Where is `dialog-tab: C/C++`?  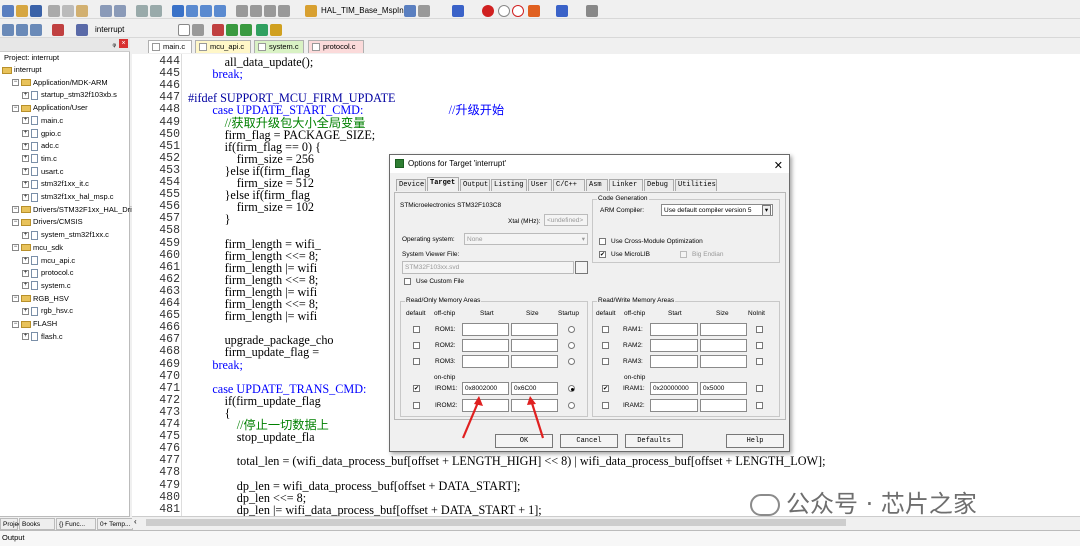 dialog-tab: C/C++ is located at coordinates (569, 185).